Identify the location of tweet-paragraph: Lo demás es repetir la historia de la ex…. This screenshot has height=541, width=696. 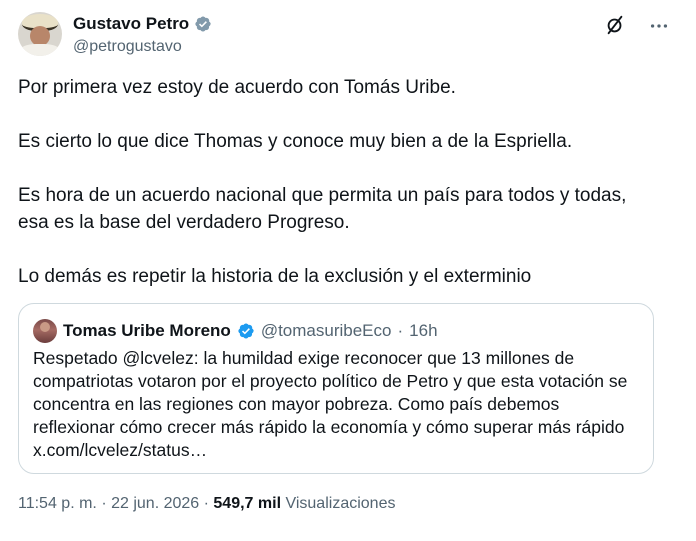
(275, 276).